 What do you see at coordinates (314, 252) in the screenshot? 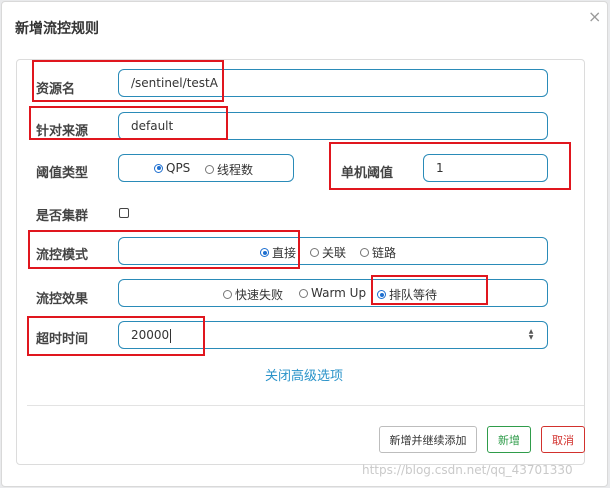
I see `radio-relate-icon` at bounding box center [314, 252].